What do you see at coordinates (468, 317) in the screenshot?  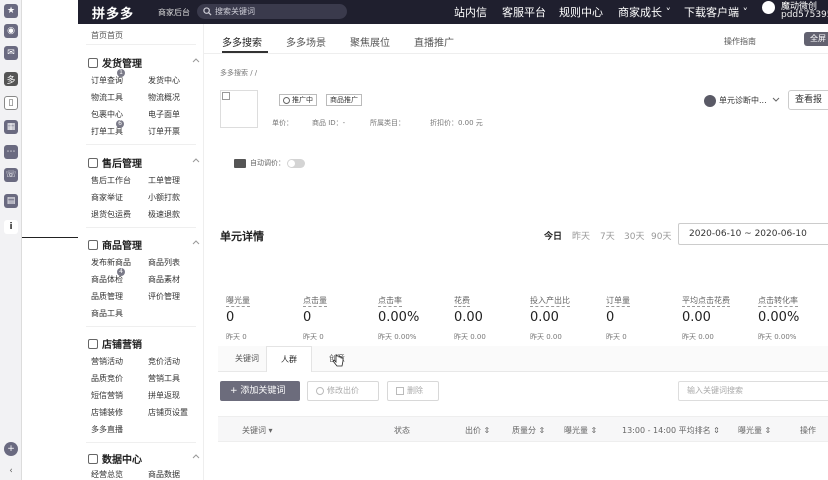 I see `metric-value: 0.00` at bounding box center [468, 317].